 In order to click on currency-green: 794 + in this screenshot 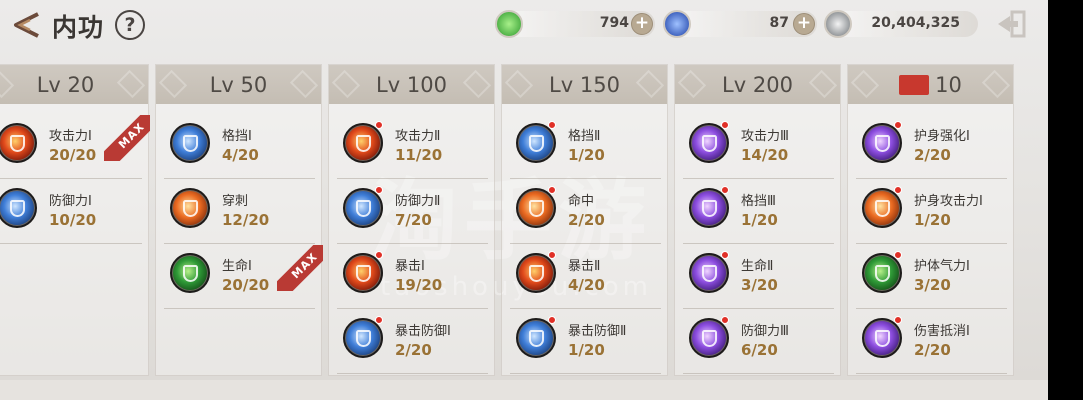, I will do `click(575, 24)`.